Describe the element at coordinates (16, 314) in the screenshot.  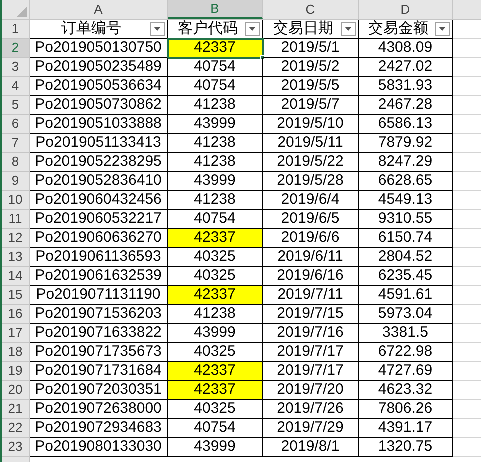
I see `row-header: 16` at that location.